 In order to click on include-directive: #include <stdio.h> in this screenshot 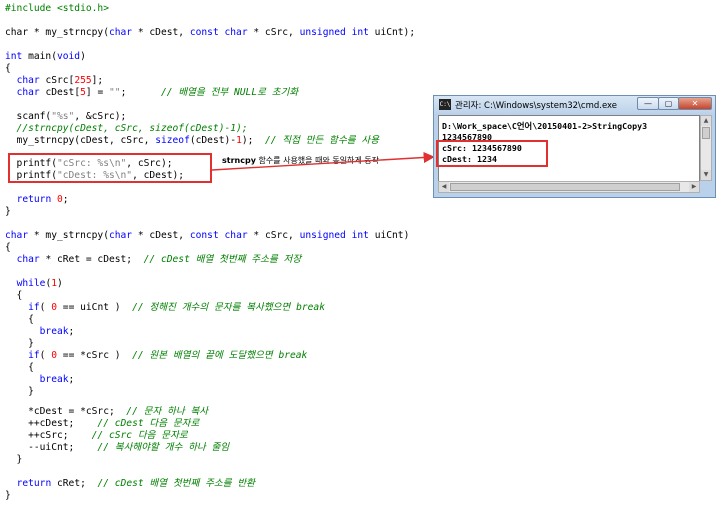, I will do `click(57, 8)`.